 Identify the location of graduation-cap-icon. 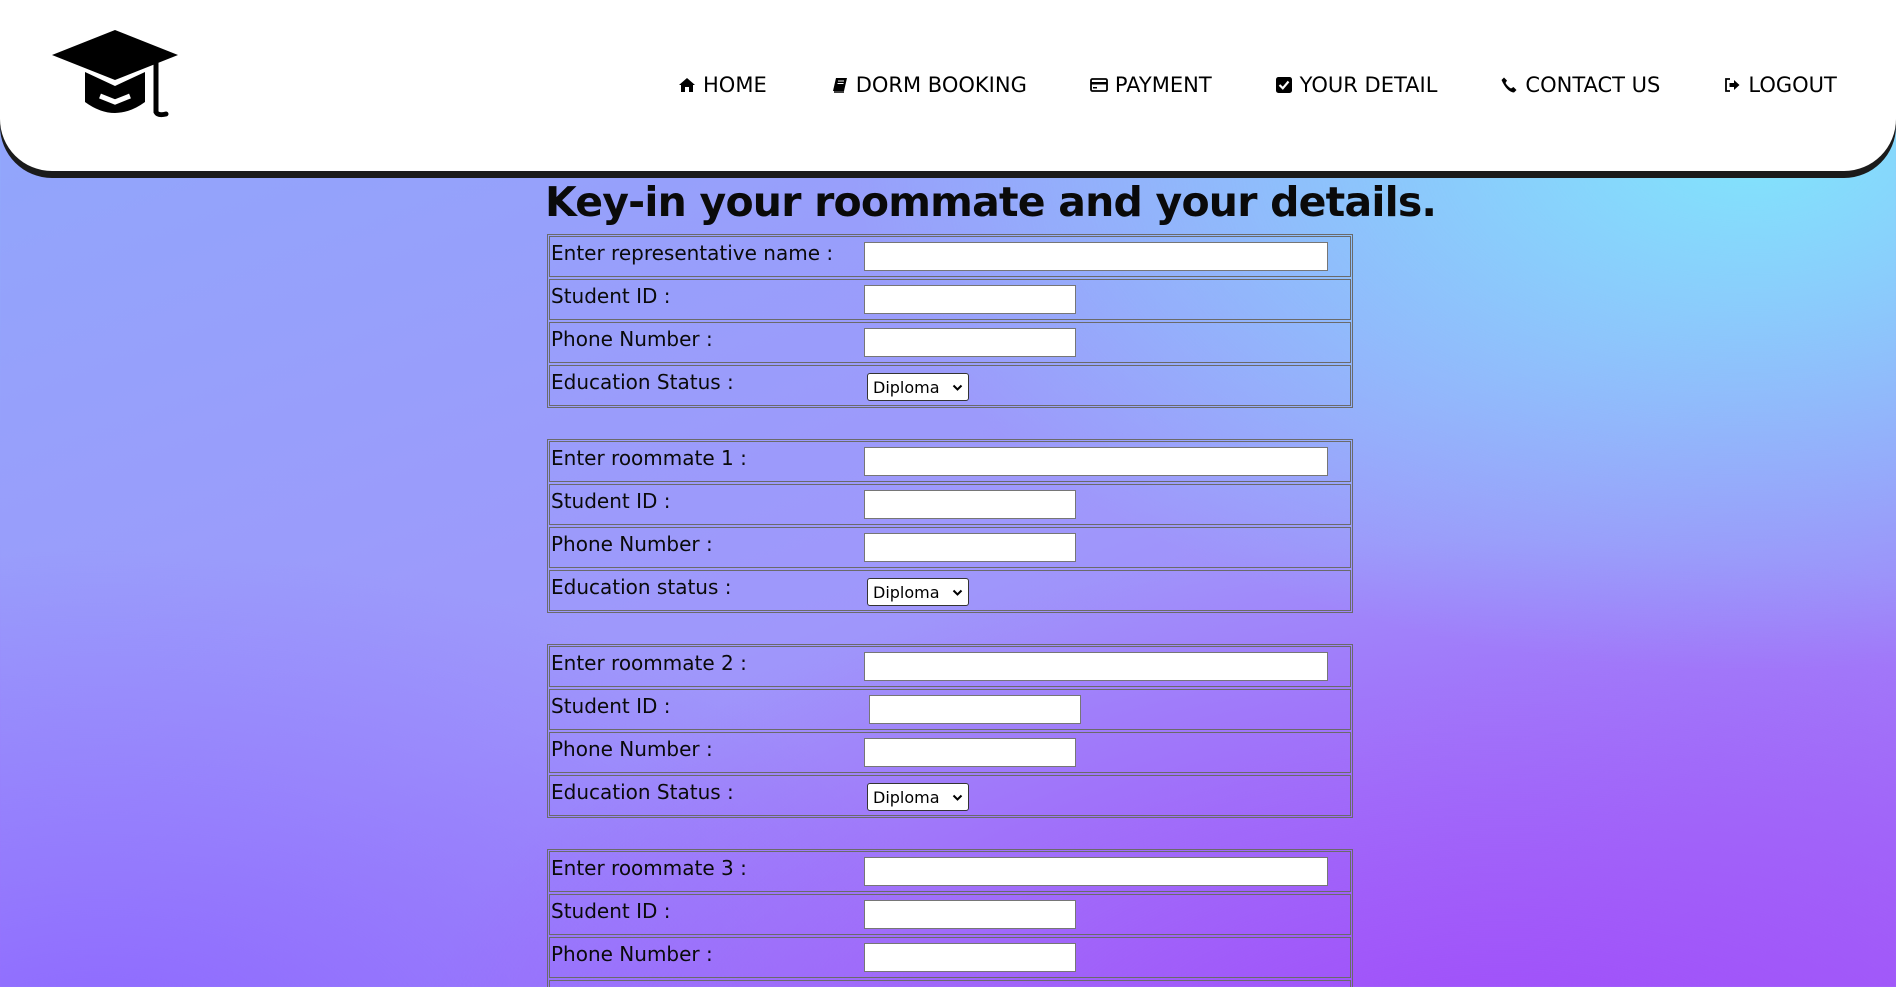
(115, 78).